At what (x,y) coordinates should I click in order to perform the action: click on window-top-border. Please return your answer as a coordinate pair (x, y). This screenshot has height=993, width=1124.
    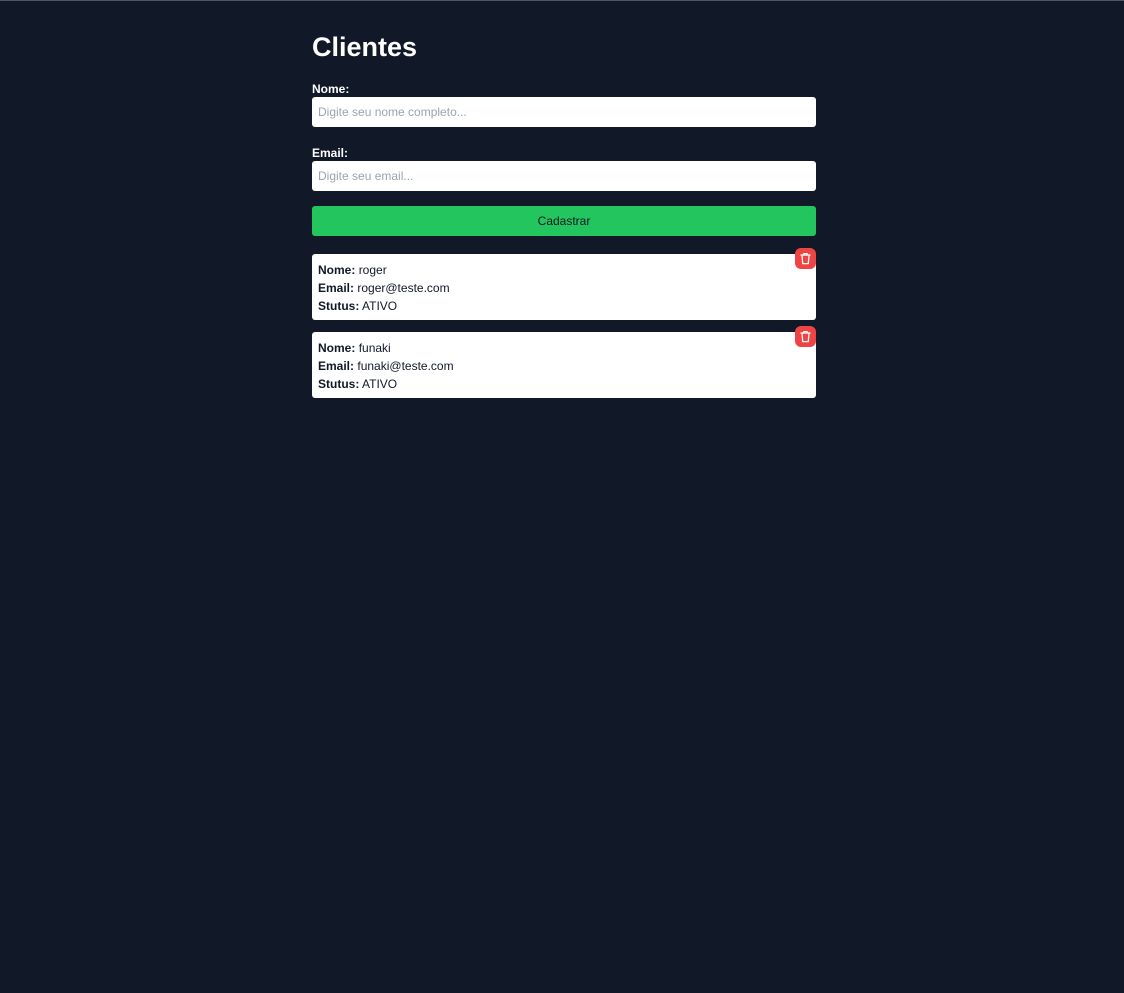
    Looking at the image, I should click on (562, 0).